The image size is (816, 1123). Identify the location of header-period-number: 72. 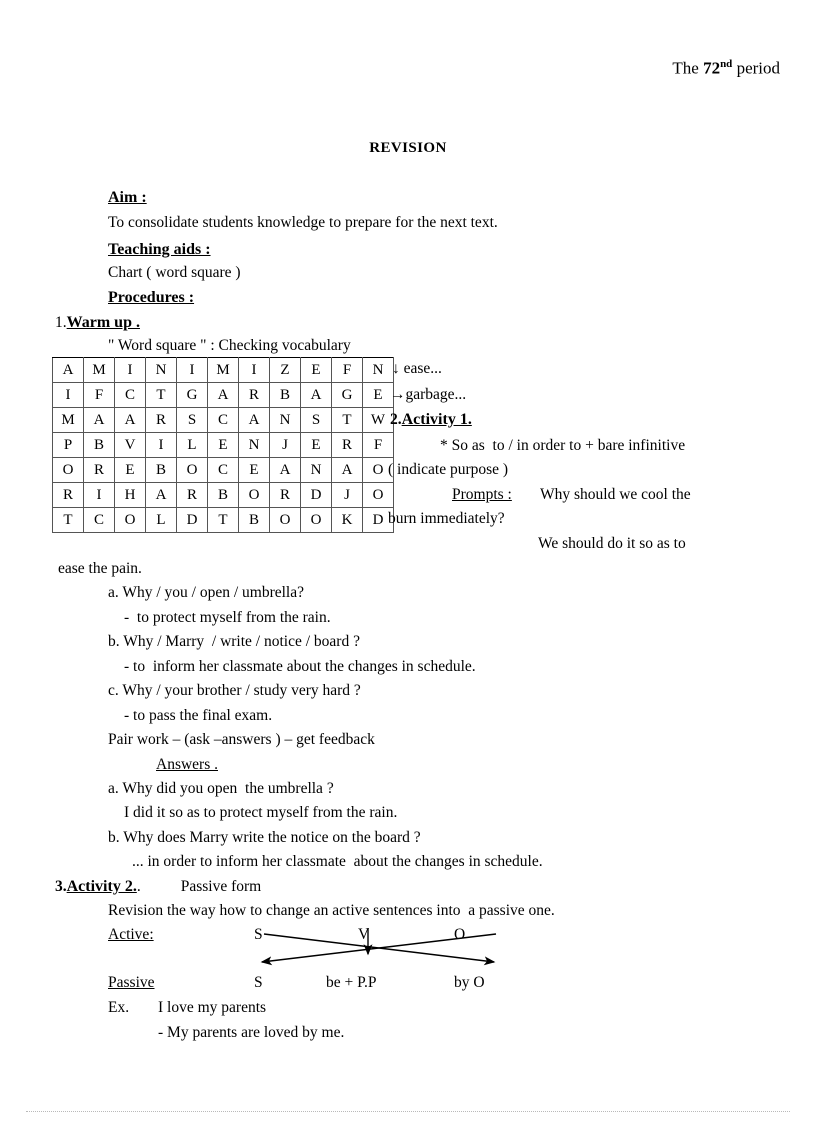
(712, 68).